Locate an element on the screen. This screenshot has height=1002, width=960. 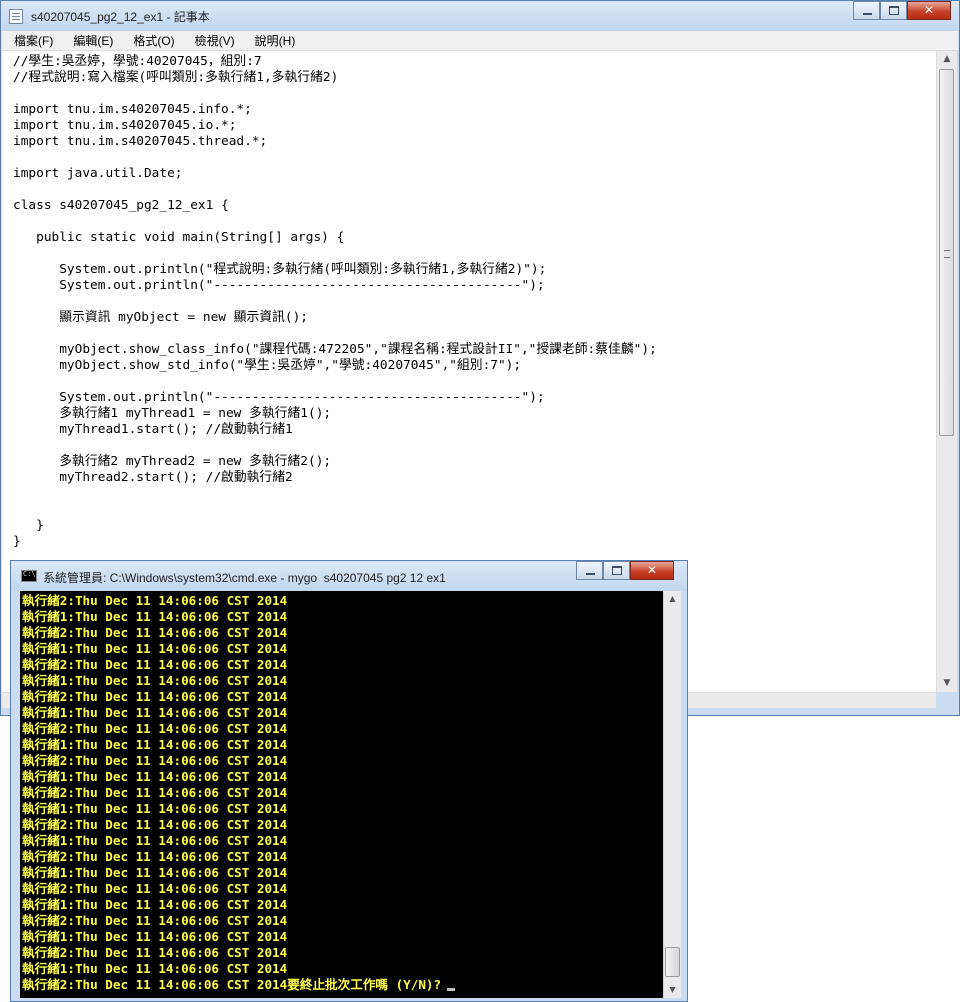
notepad-icon is located at coordinates (16, 16).